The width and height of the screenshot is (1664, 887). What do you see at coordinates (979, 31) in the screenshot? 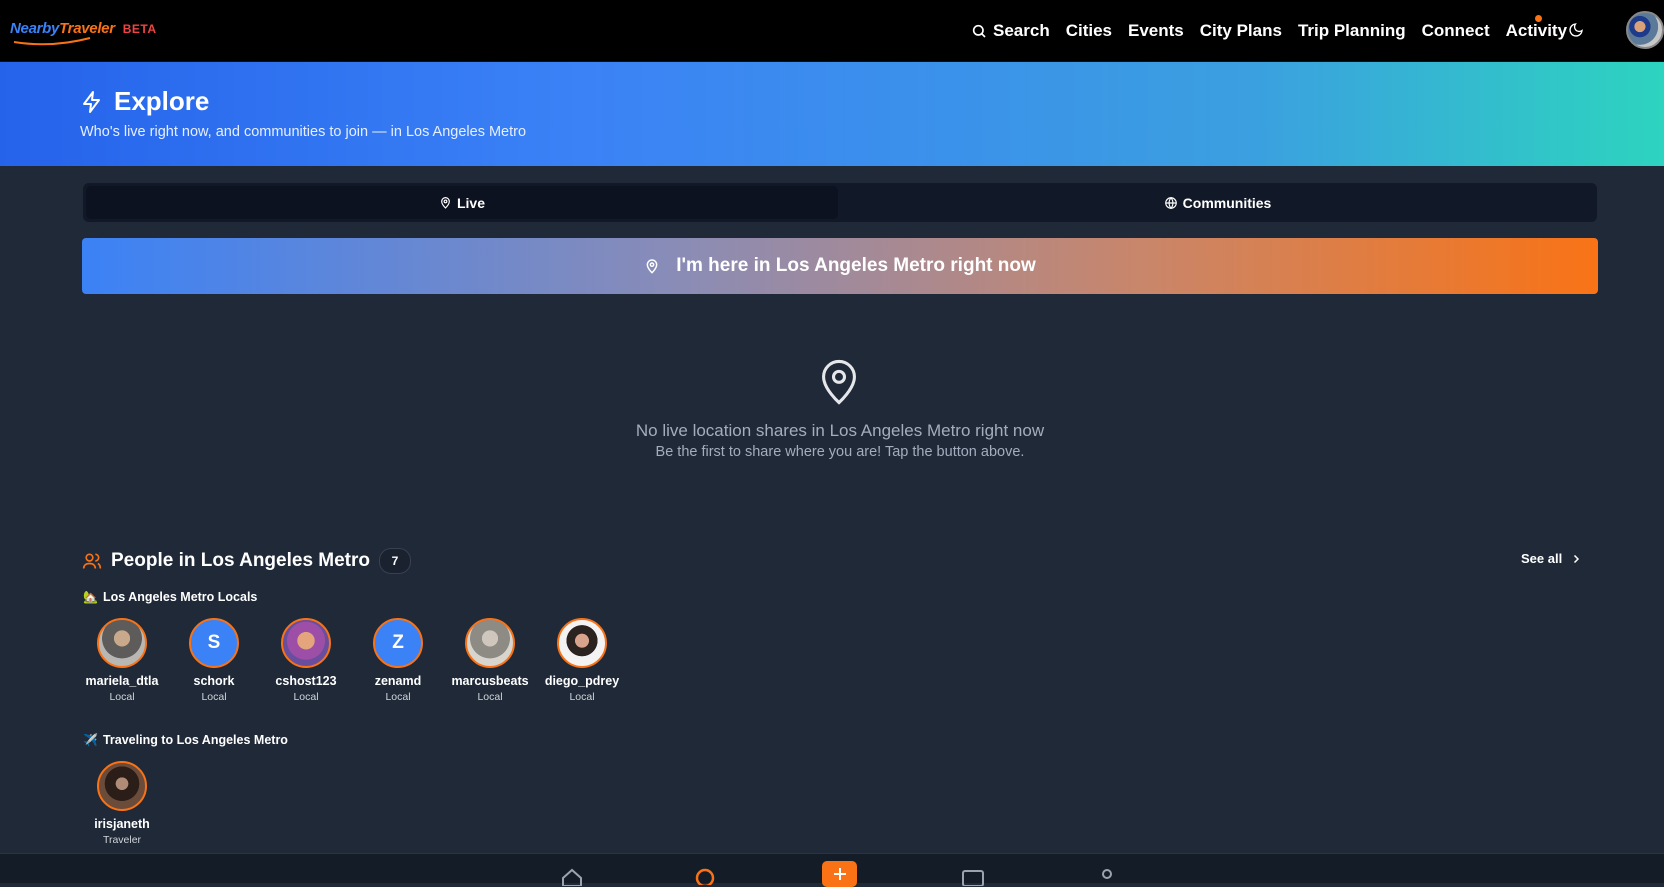
I see `search-icon` at bounding box center [979, 31].